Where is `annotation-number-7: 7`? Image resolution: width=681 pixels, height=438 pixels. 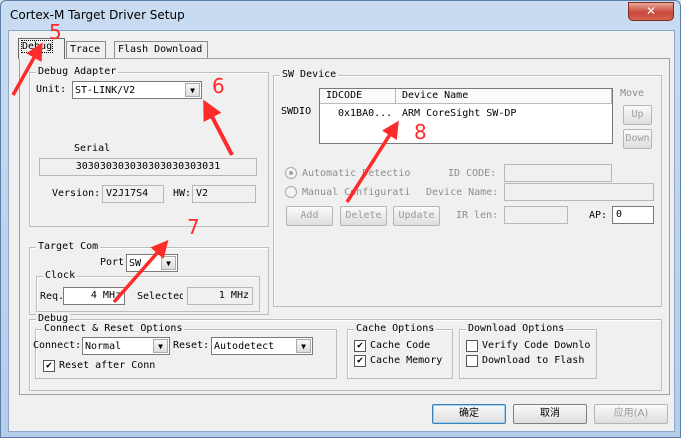
annotation-number-7: 7 is located at coordinates (193, 227).